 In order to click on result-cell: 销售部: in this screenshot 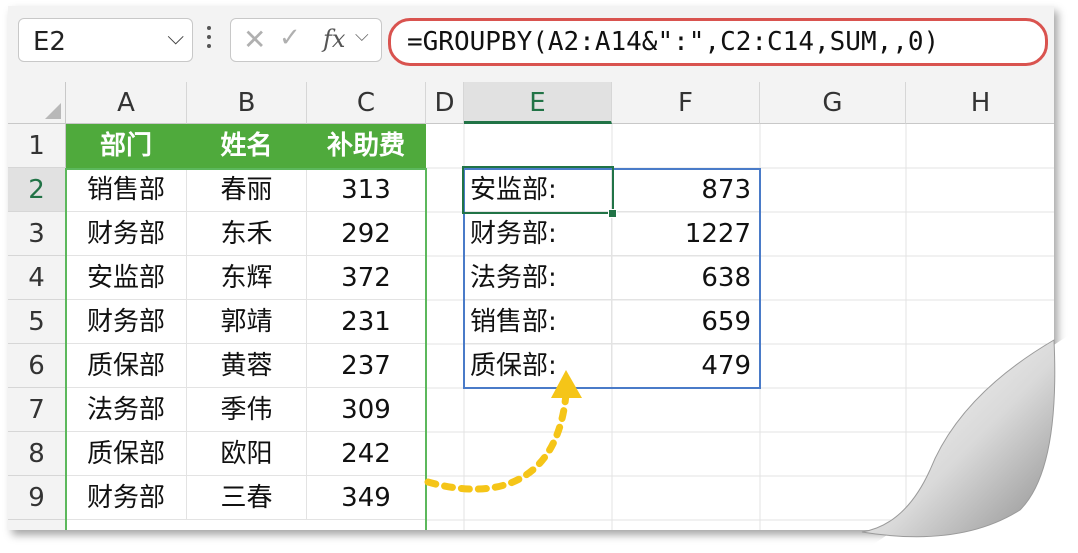, I will do `click(538, 322)`.